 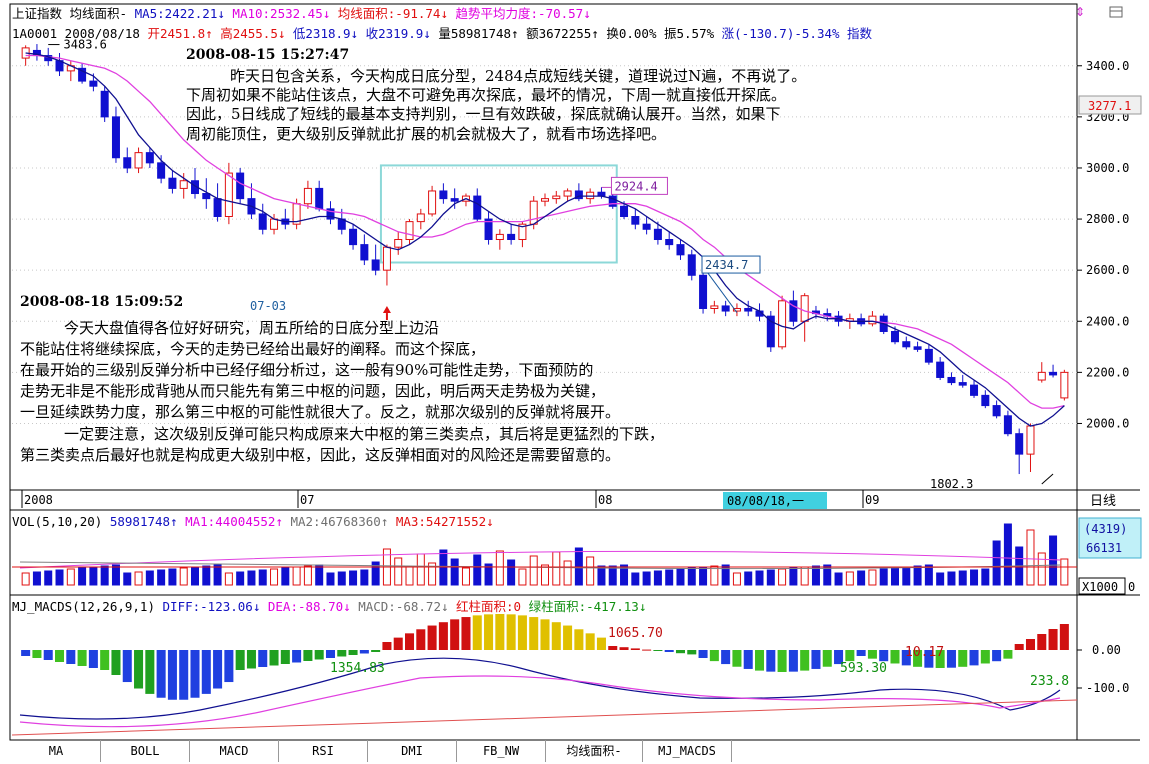 I want to click on macd-label: 233.8, so click(x=1049, y=681).